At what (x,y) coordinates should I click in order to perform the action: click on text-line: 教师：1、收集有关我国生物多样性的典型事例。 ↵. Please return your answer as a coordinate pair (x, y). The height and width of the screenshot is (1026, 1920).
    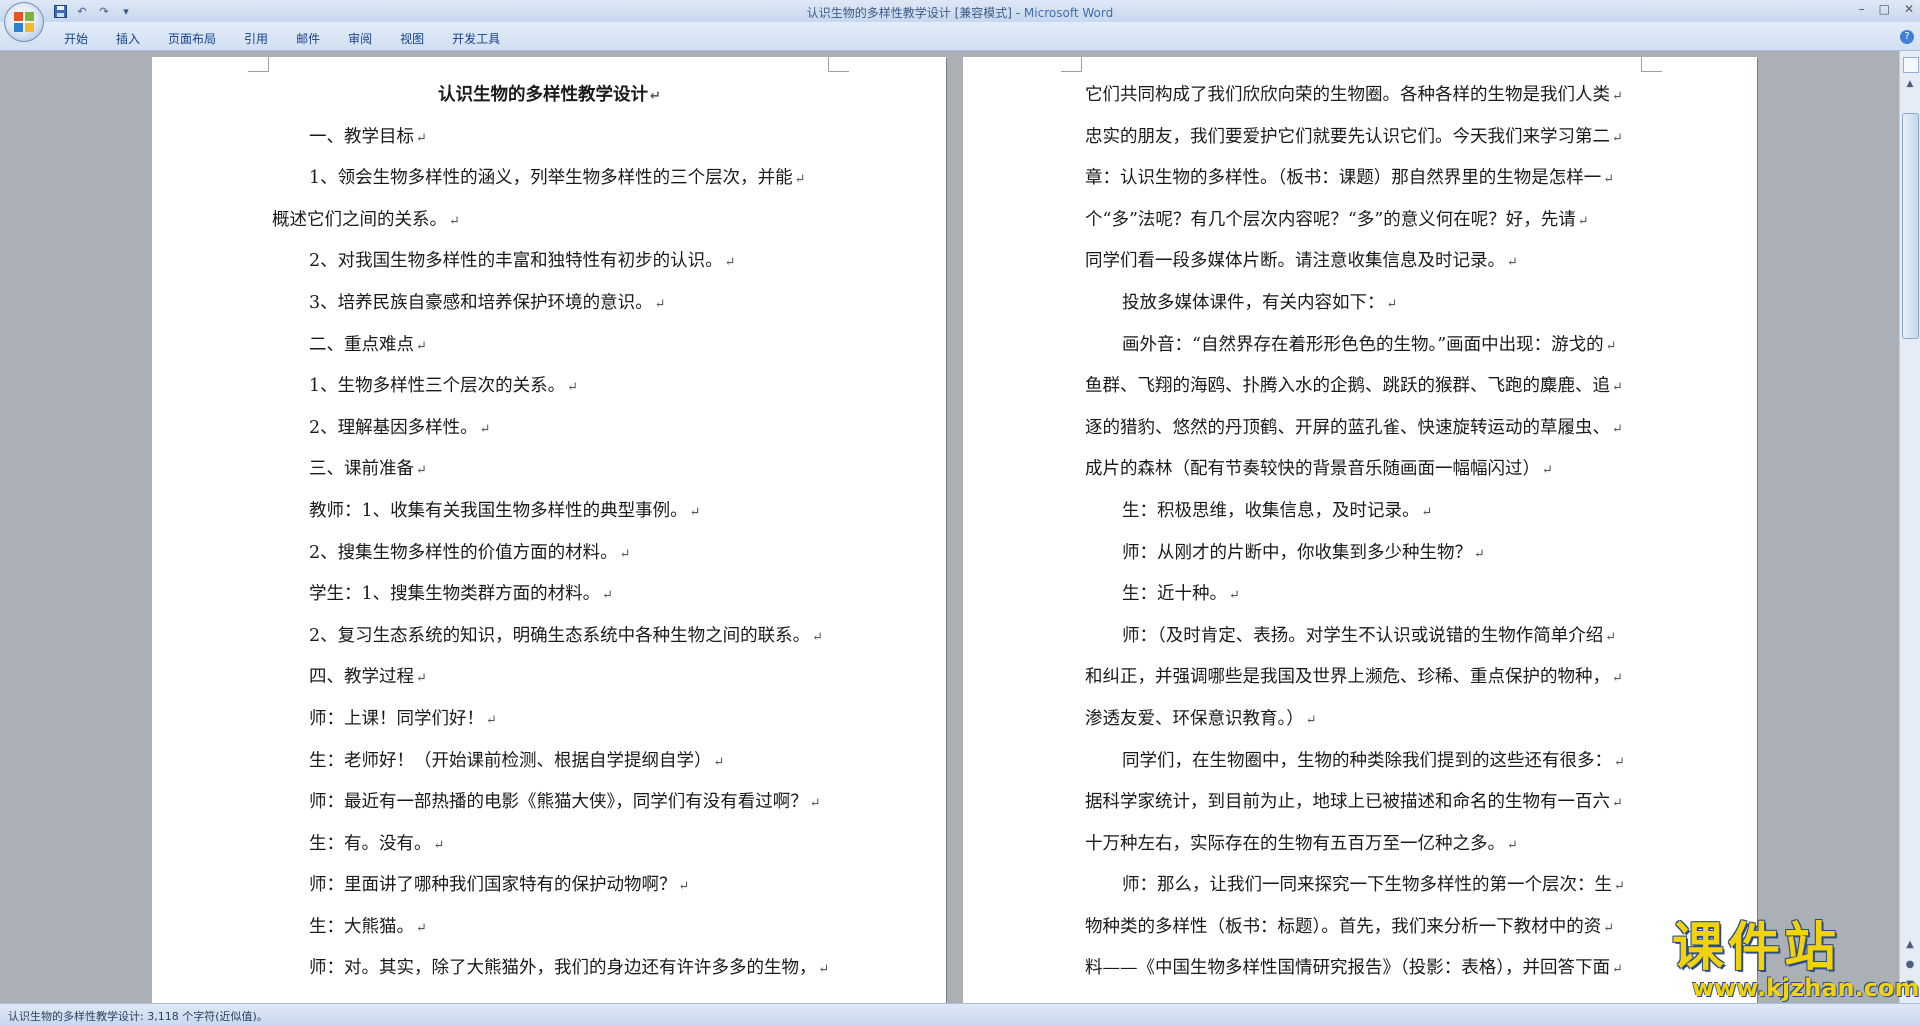
    Looking at the image, I should click on (549, 512).